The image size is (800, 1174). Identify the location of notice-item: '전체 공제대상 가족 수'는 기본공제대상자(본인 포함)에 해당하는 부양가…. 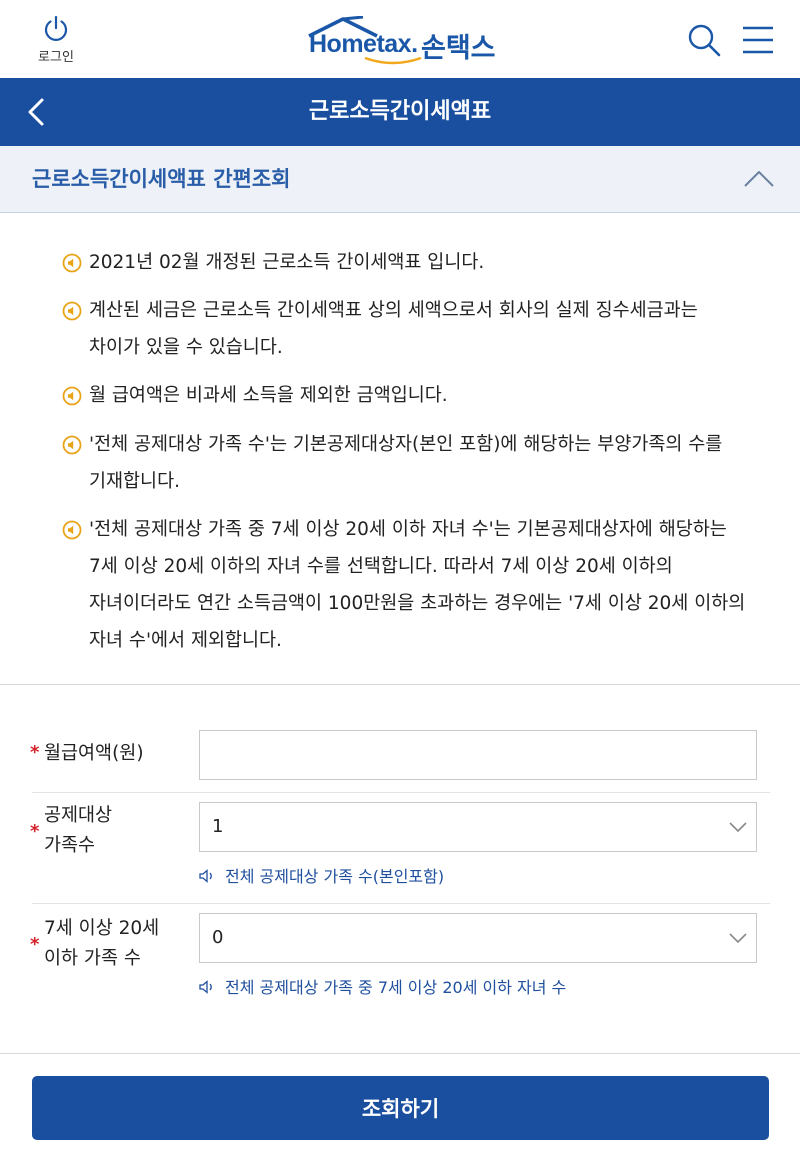
(407, 463).